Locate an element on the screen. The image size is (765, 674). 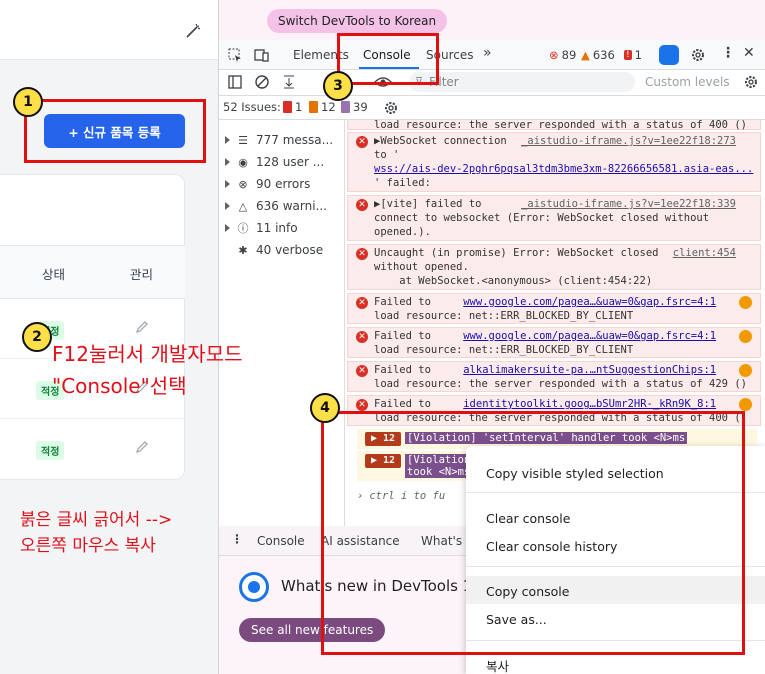
source-link: client:454 is located at coordinates (704, 253).